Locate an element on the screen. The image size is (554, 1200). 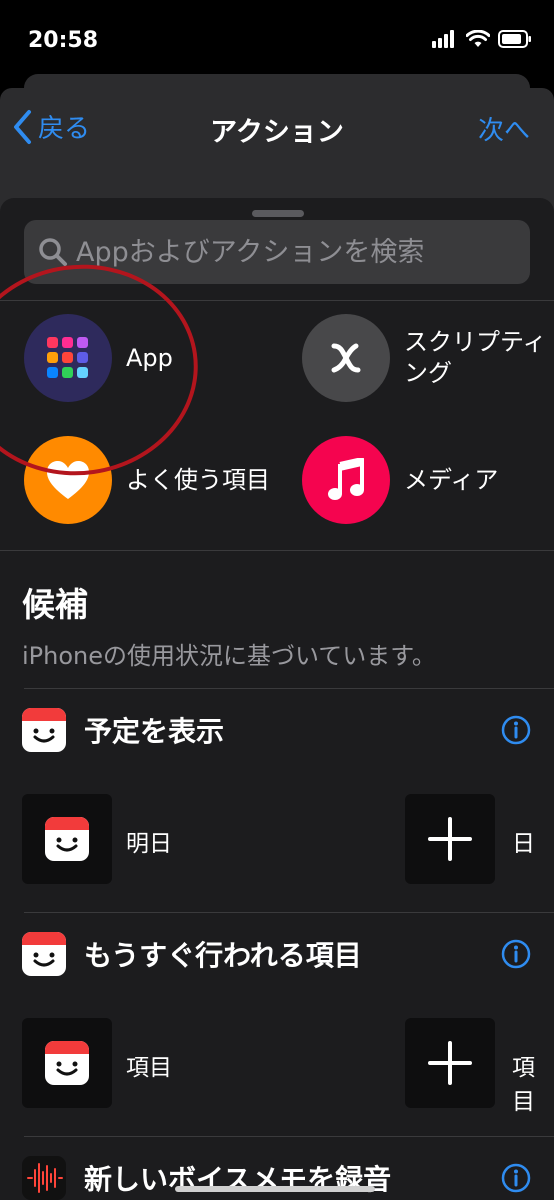
action-row: もうすぐ行われる項目 is located at coordinates (277, 954).